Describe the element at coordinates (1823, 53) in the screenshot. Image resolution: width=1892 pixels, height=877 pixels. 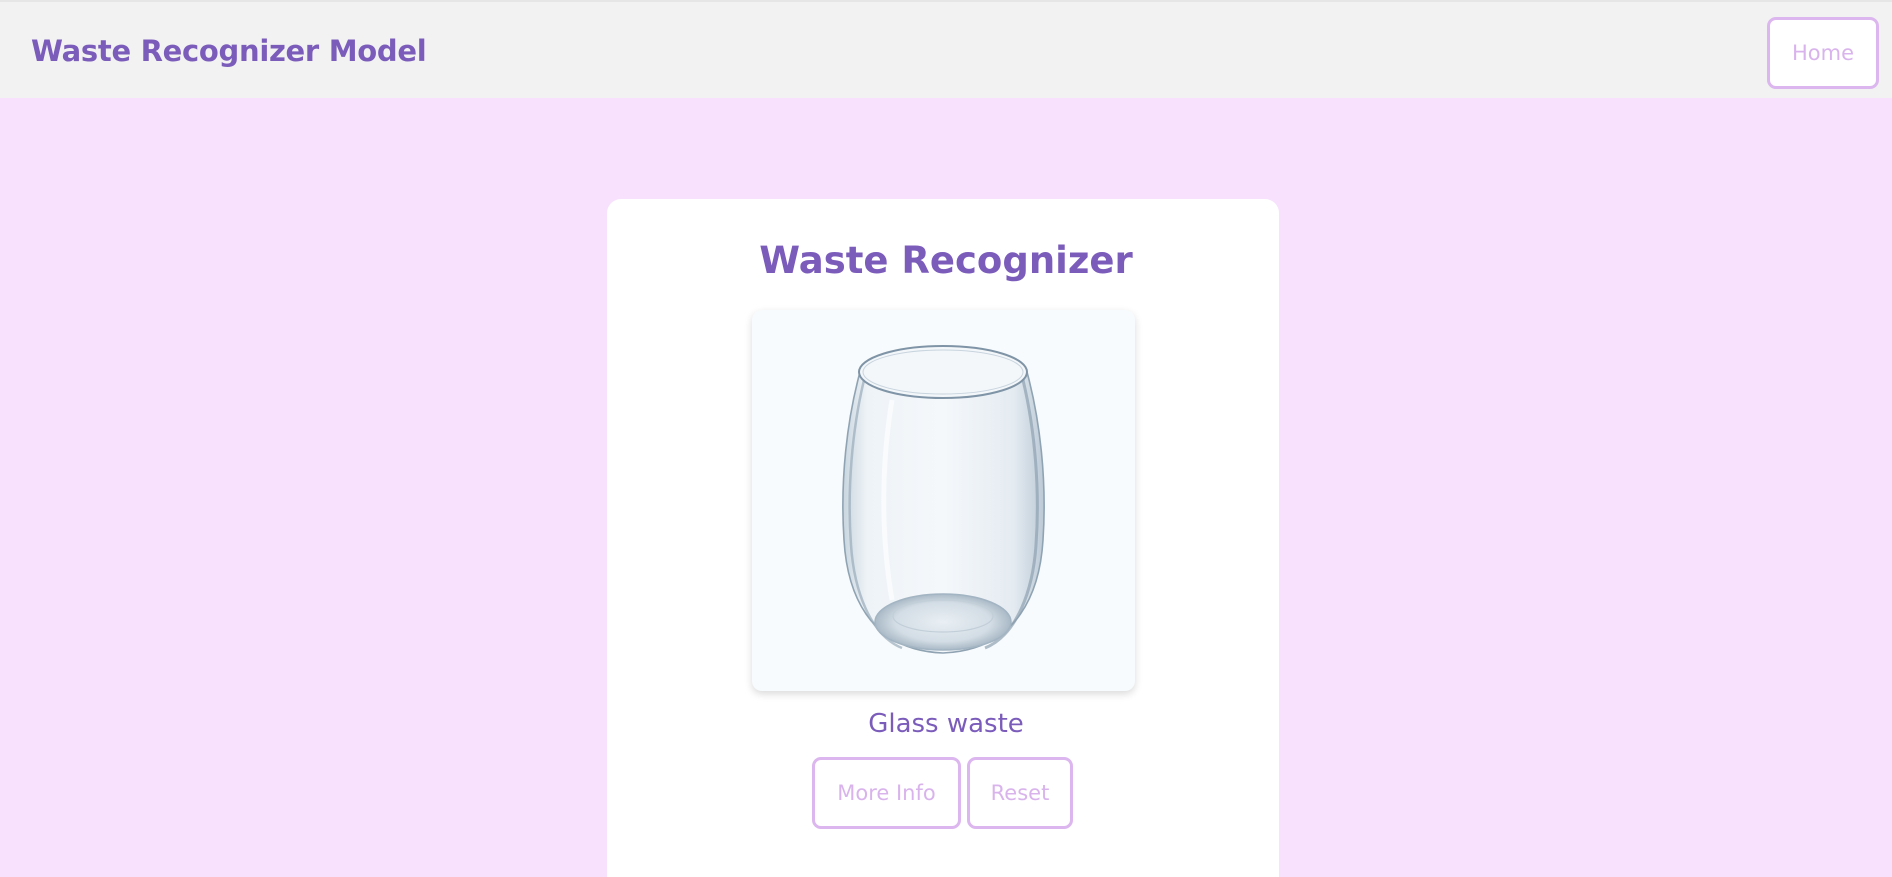
I see `home-button: Home` at that location.